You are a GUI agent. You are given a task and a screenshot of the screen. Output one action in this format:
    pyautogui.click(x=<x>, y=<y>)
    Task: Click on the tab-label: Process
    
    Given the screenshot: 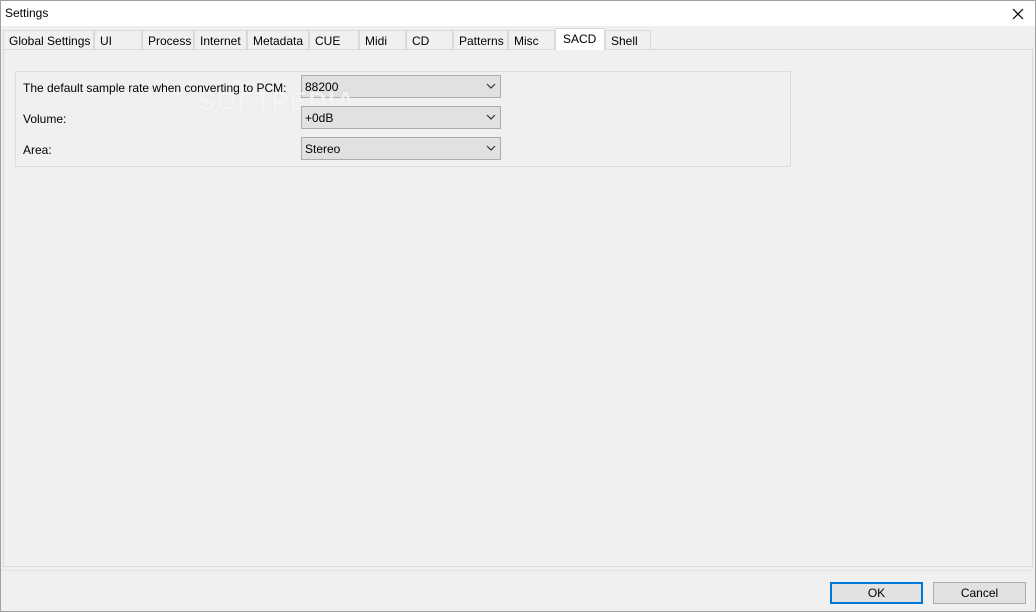 What is the action you would take?
    pyautogui.click(x=170, y=41)
    